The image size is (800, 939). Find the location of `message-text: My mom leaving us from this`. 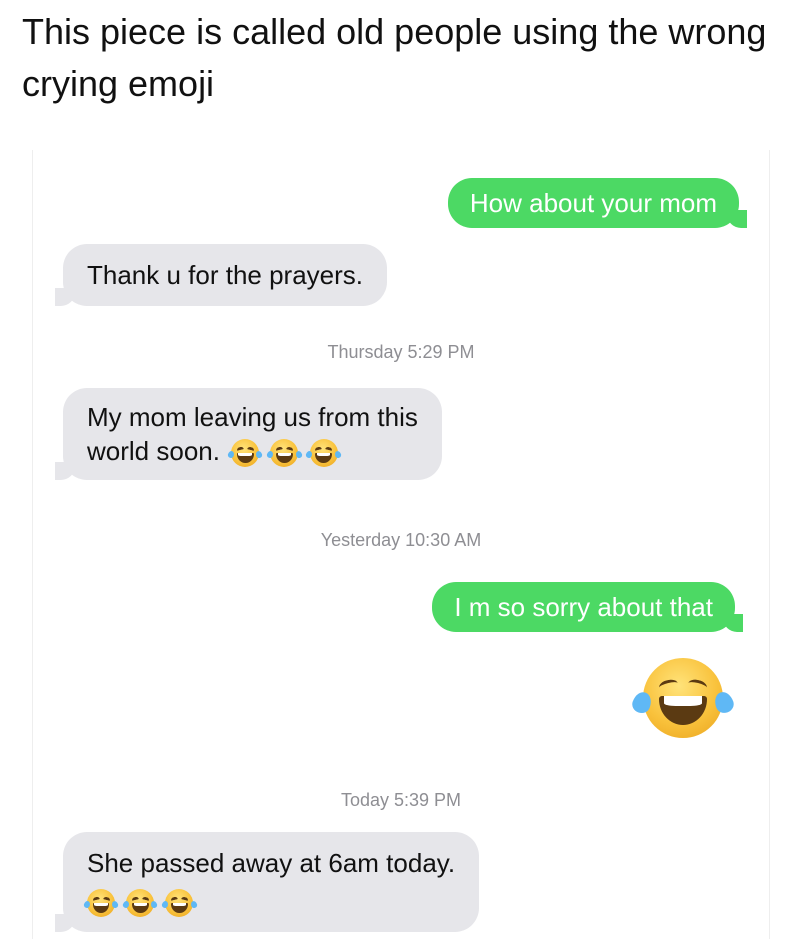

message-text: My mom leaving us from this is located at coordinates (252, 417).